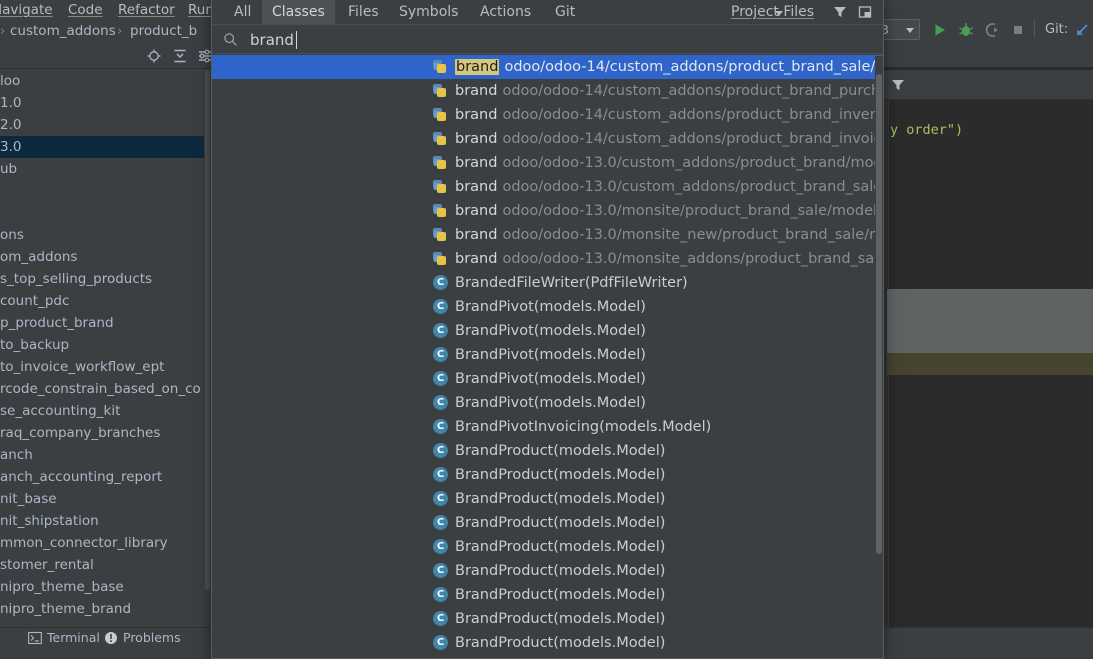 The height and width of the screenshot is (659, 1093). What do you see at coordinates (102, 455) in the screenshot?
I see `tree-row: anch` at bounding box center [102, 455].